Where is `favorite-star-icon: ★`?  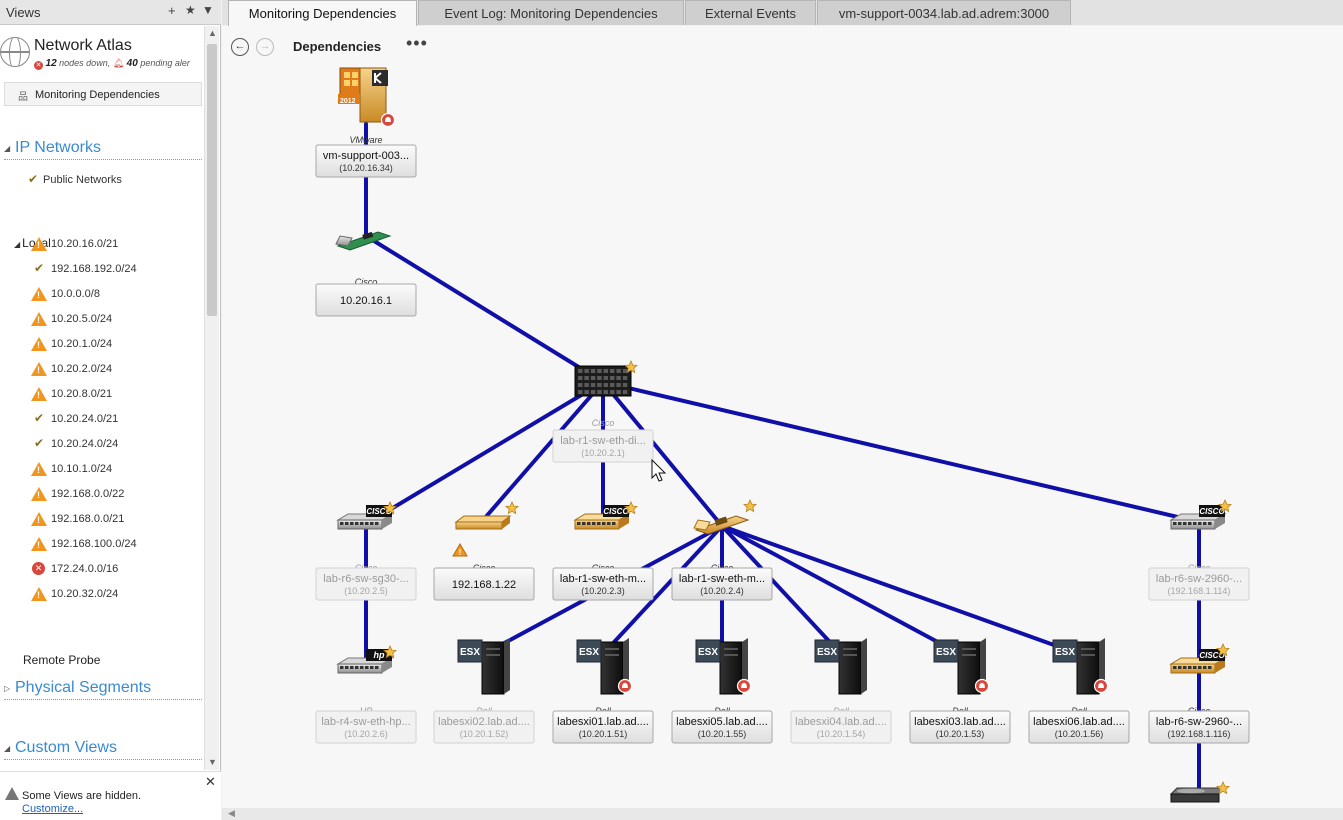 favorite-star-icon: ★ is located at coordinates (190, 10).